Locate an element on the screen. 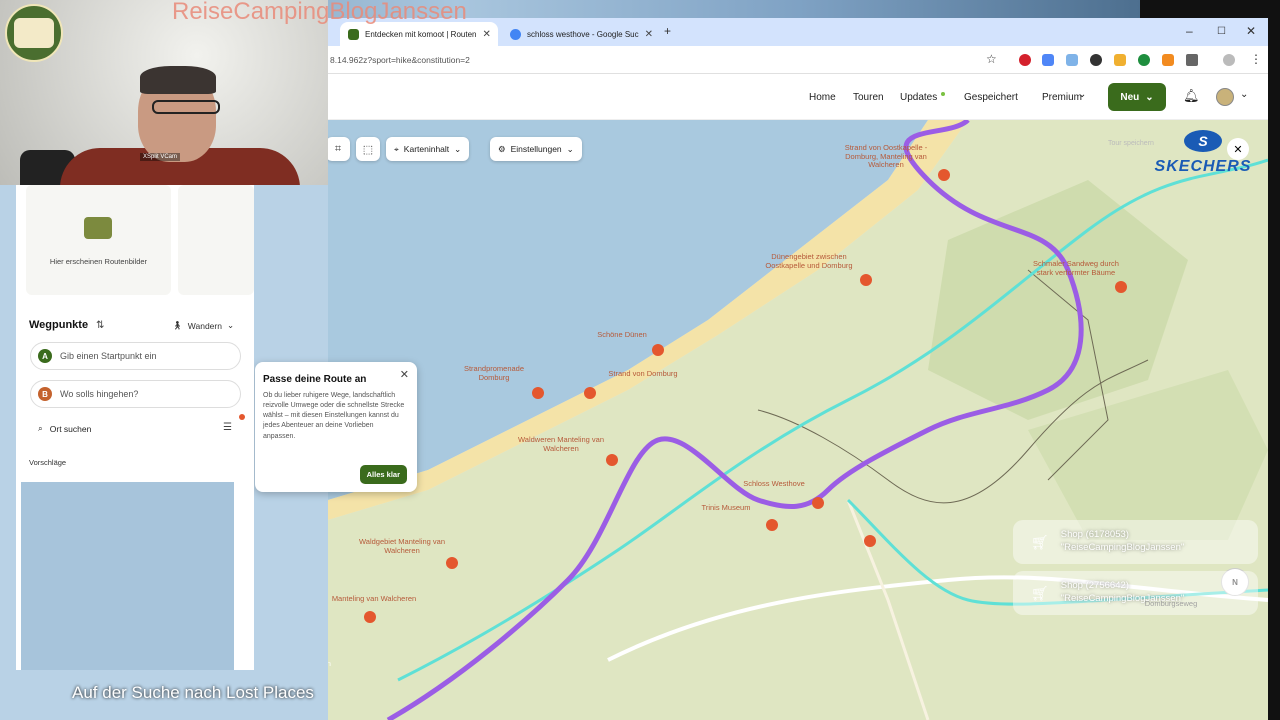 The height and width of the screenshot is (720, 1280). nav-home: Home is located at coordinates (822, 97).